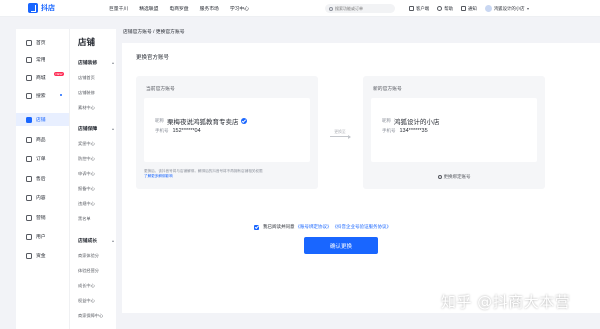 This screenshot has height=329, width=600. Describe the element at coordinates (88, 256) in the screenshot. I see `subnav-item-experience-score: 商家体验分` at that location.